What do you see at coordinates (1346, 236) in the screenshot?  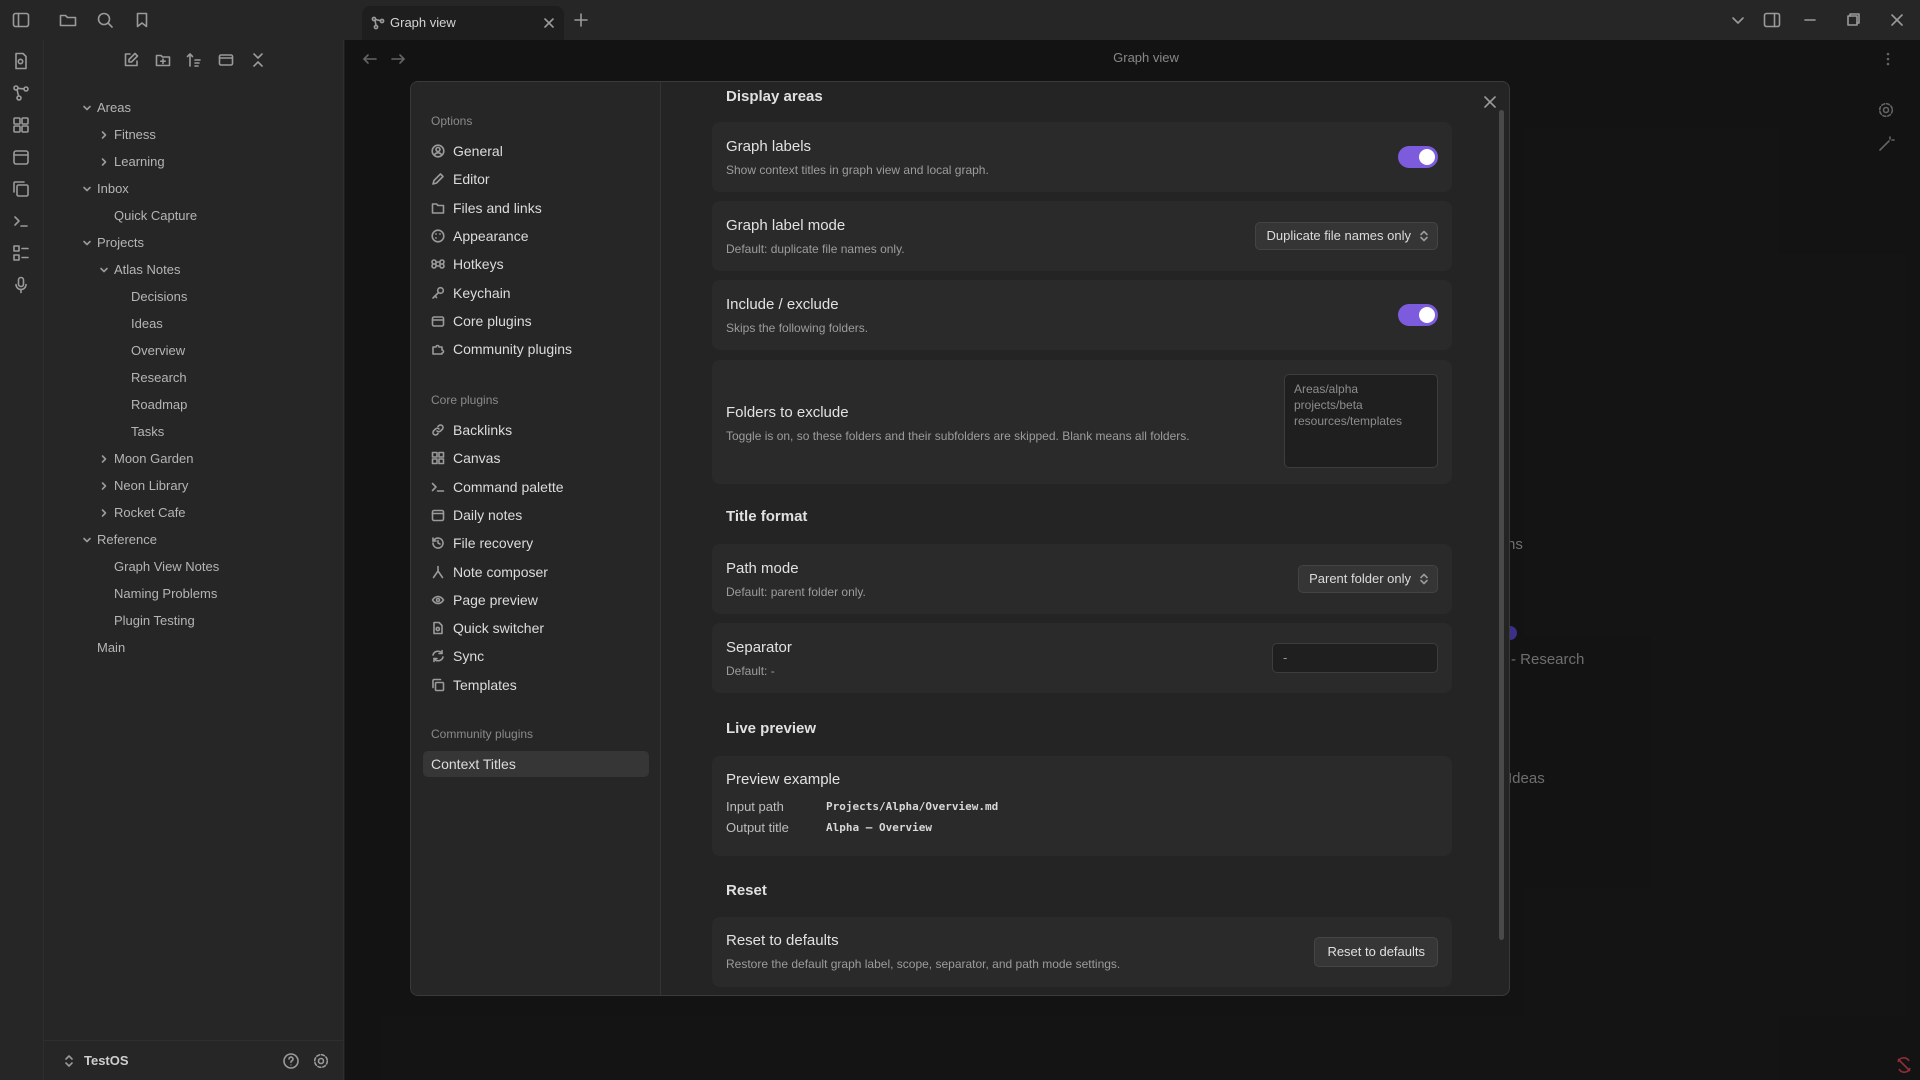 I see `graph-label-mode-dropdown: Duplicate file names only` at bounding box center [1346, 236].